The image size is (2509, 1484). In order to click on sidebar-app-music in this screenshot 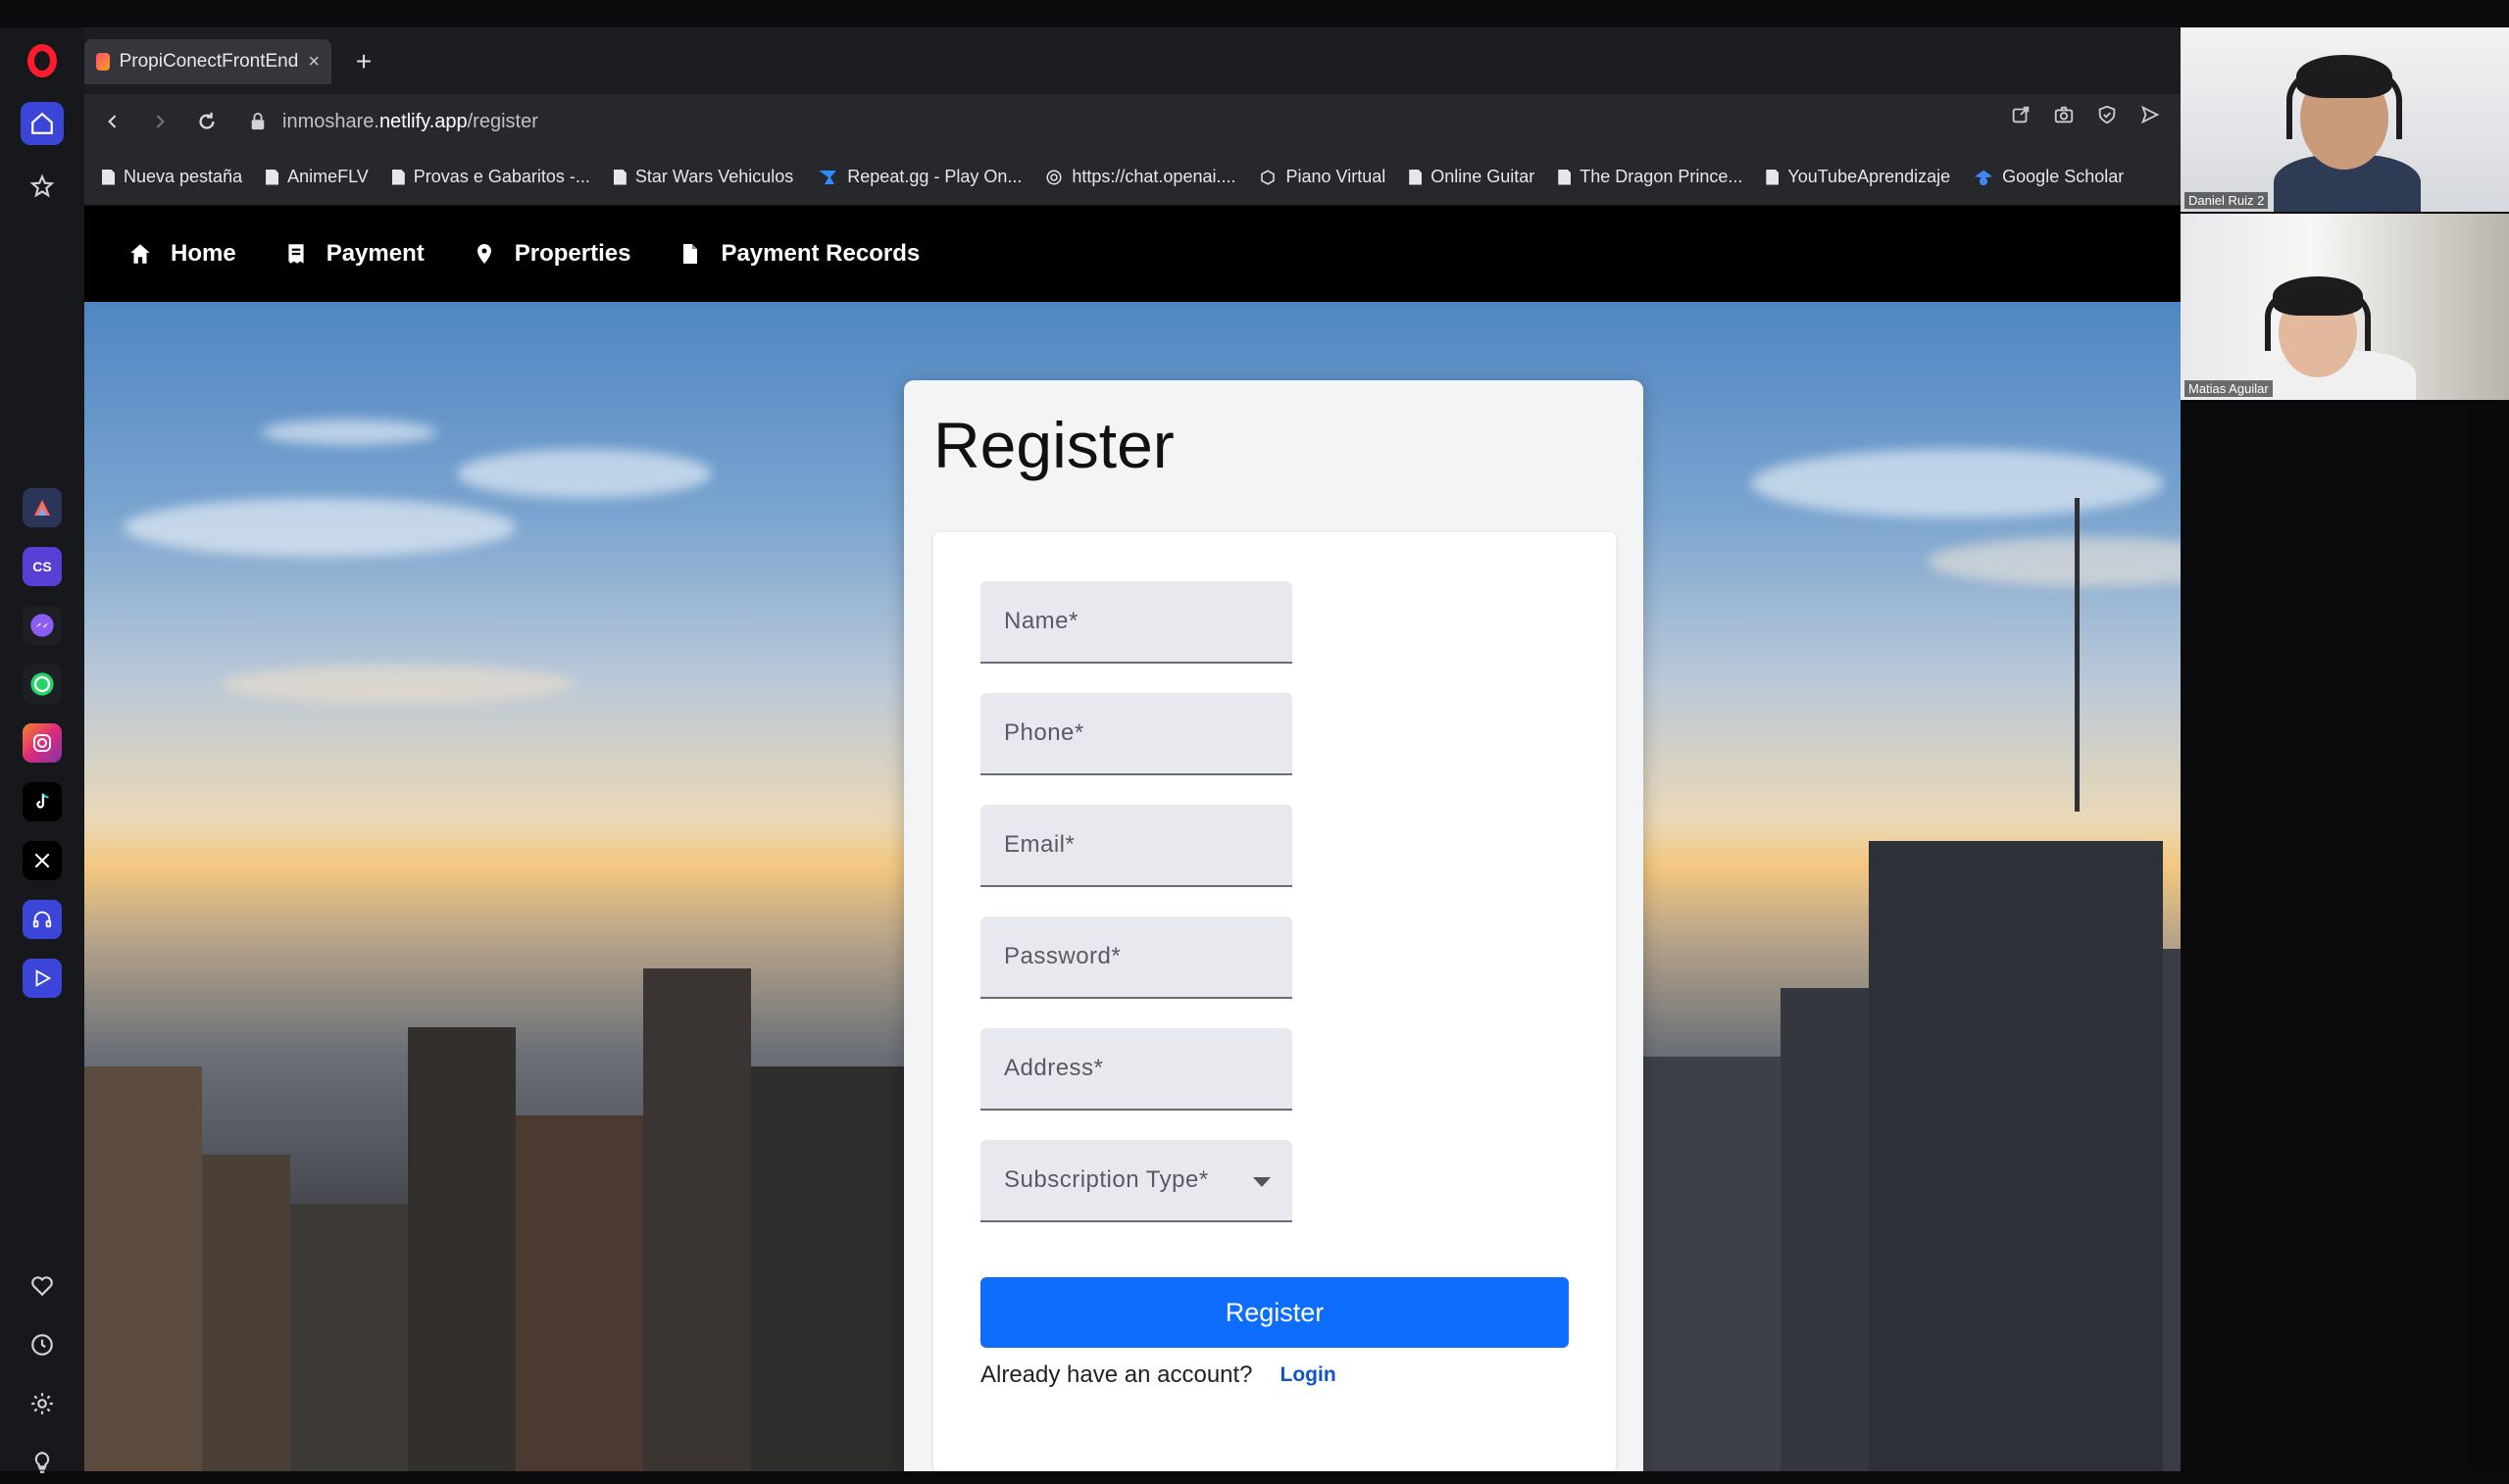, I will do `click(42, 919)`.